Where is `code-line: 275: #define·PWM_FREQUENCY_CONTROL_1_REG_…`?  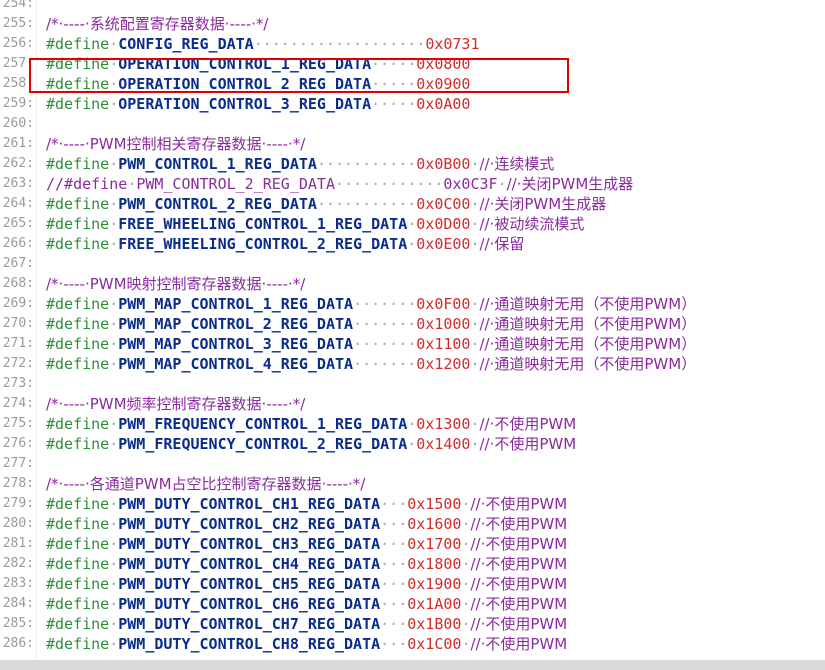 code-line: 275: #define·PWM_FREQUENCY_CONTROL_1_REG_… is located at coordinates (412, 424).